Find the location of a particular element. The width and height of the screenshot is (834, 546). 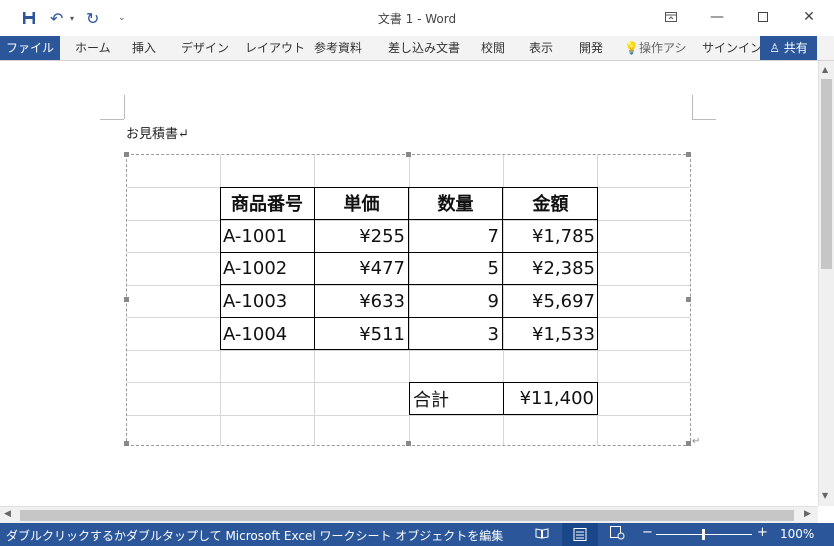

table-cell: ¥1,533 is located at coordinates (563, 334).